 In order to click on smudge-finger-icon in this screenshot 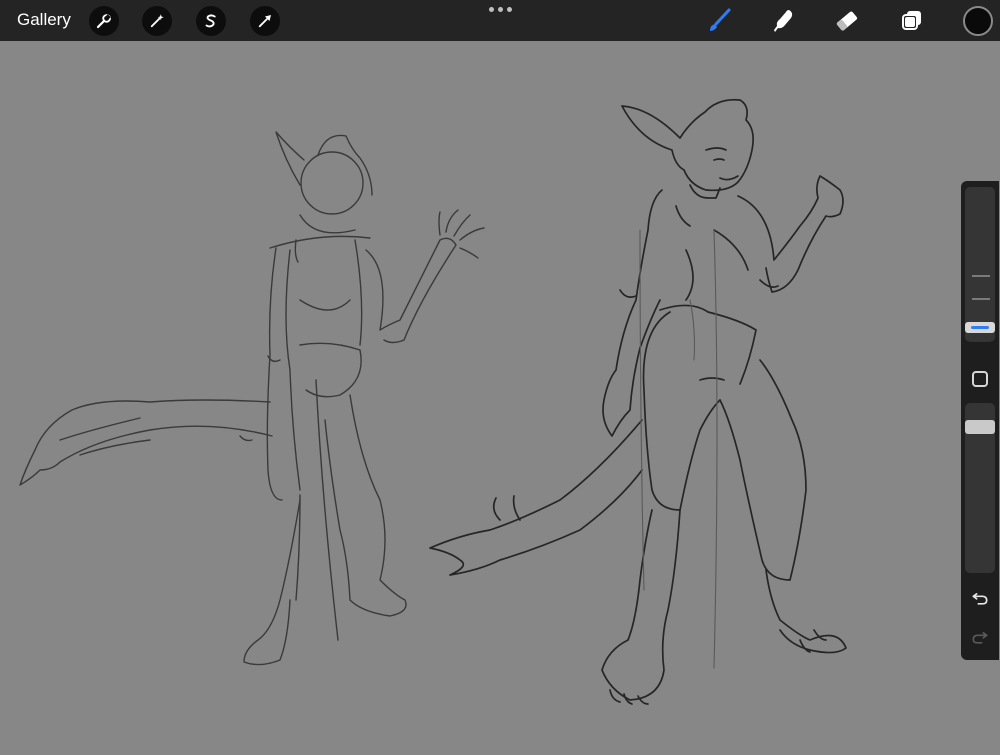, I will do `click(783, 21)`.